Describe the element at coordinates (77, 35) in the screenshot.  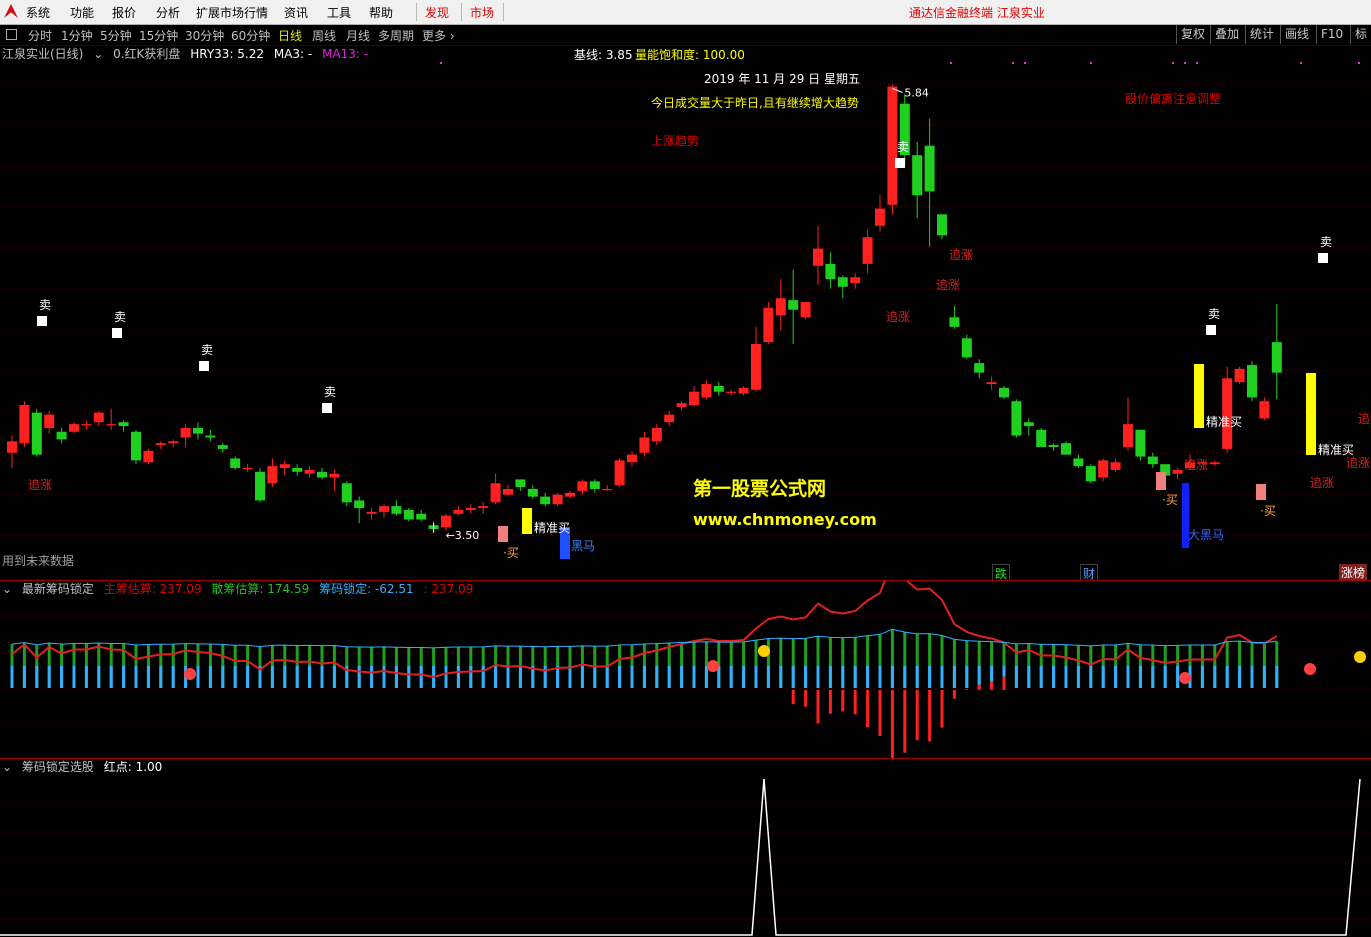
I see `period-1min: 1分钟` at that location.